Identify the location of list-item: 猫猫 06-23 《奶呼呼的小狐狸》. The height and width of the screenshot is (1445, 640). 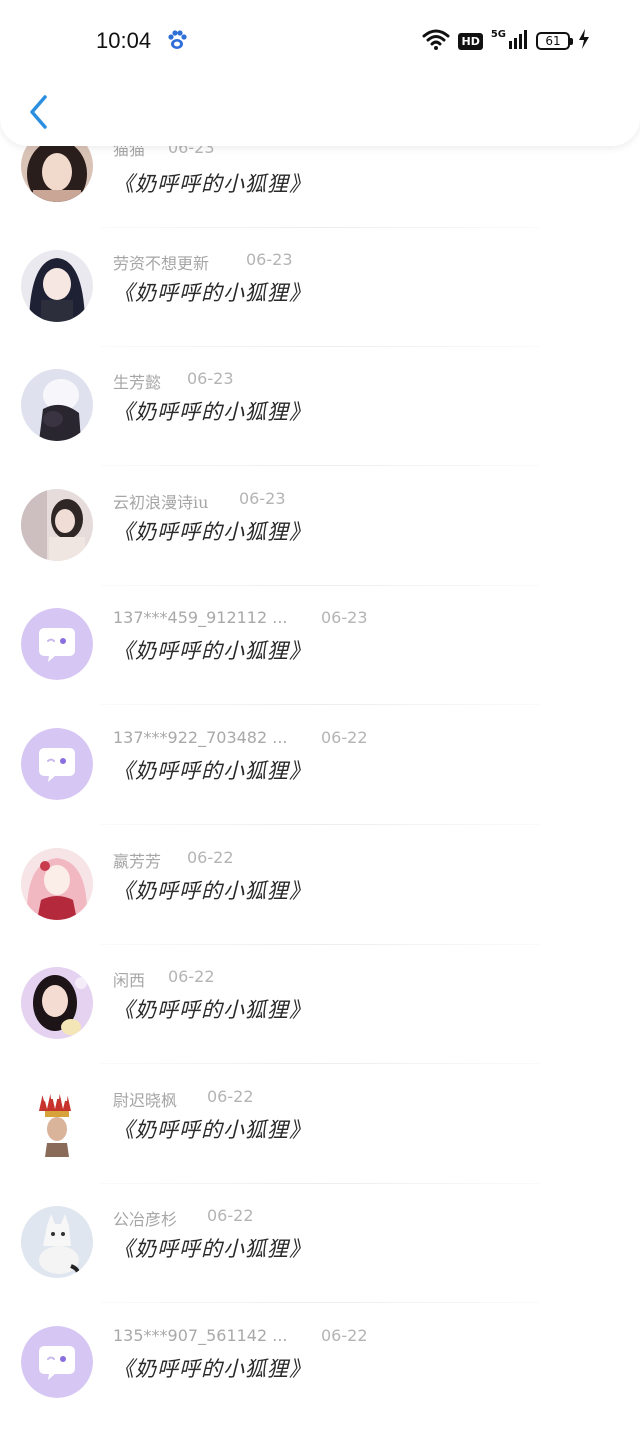
(320, 189).